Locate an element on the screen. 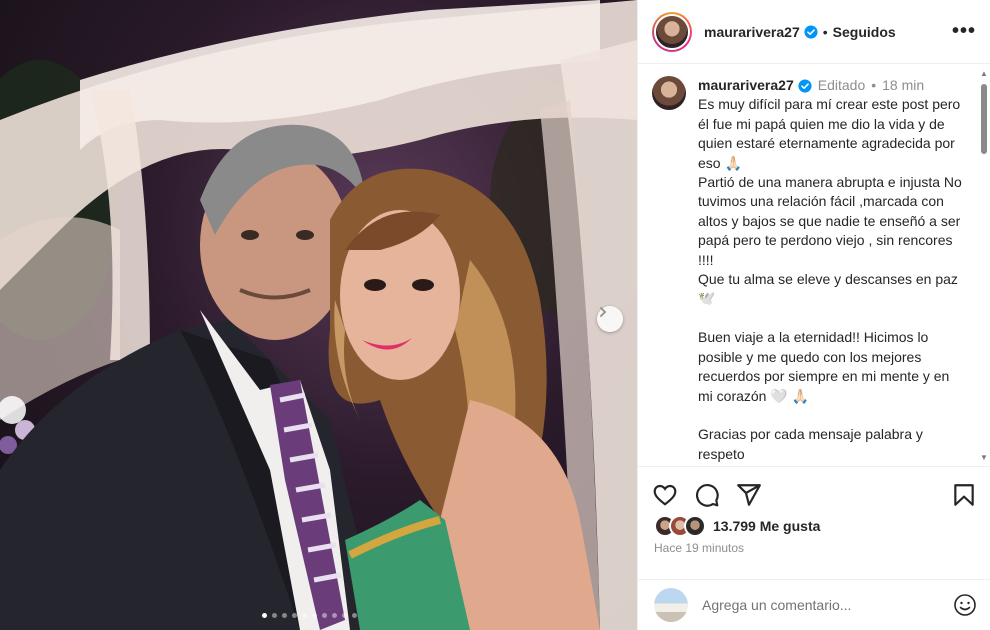 Image resolution: width=990 pixels, height=630 pixels. comment-button is located at coordinates (707, 495).